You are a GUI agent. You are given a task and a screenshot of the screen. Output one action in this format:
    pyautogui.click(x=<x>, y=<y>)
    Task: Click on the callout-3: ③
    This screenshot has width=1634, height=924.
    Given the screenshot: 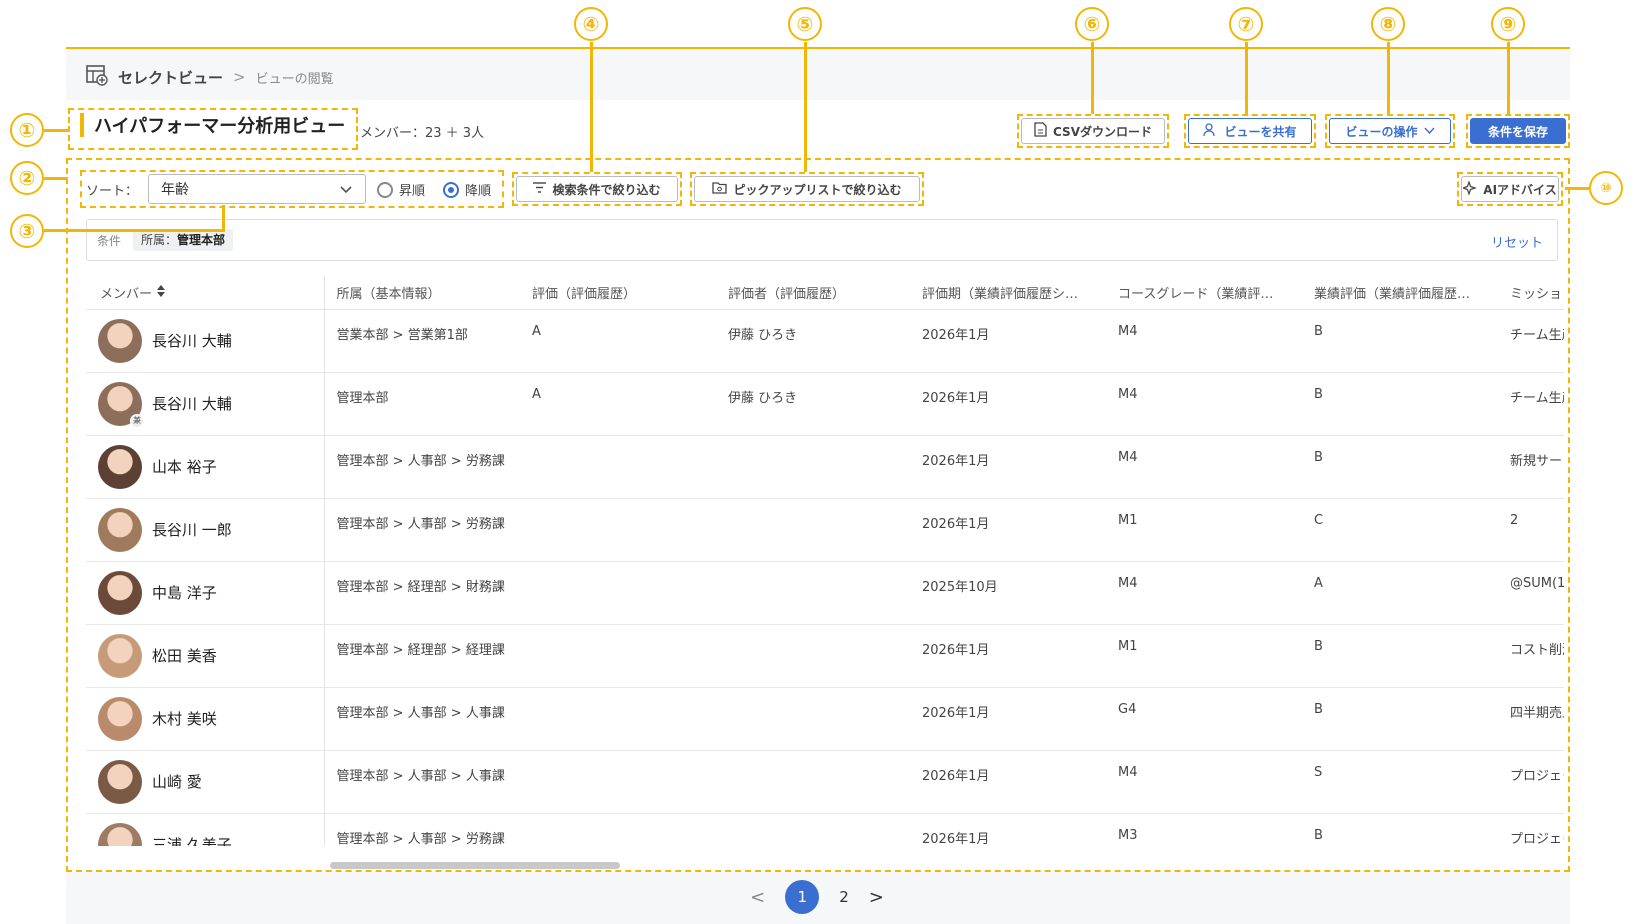 What is the action you would take?
    pyautogui.click(x=27, y=231)
    